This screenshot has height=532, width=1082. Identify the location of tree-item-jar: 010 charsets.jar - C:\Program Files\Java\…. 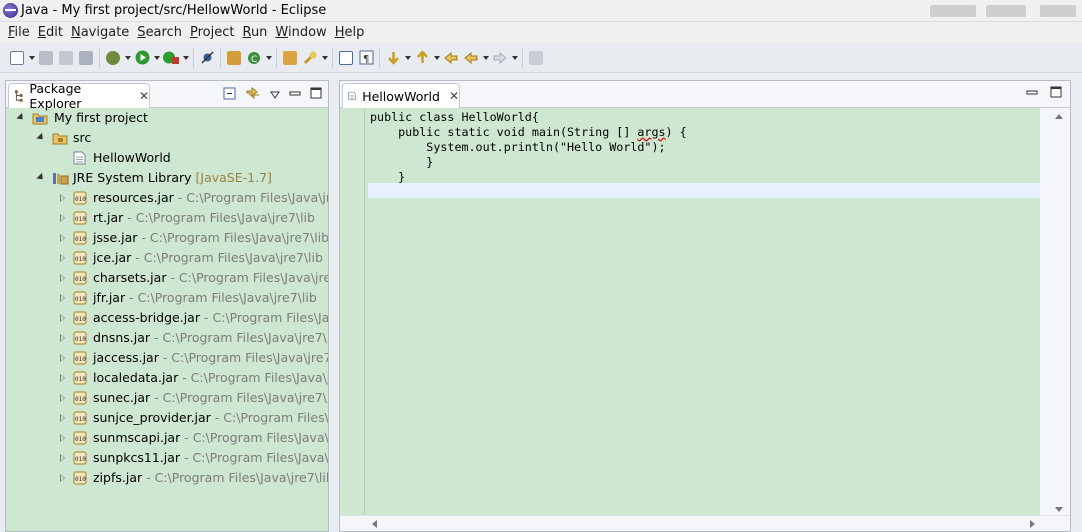
(167, 278).